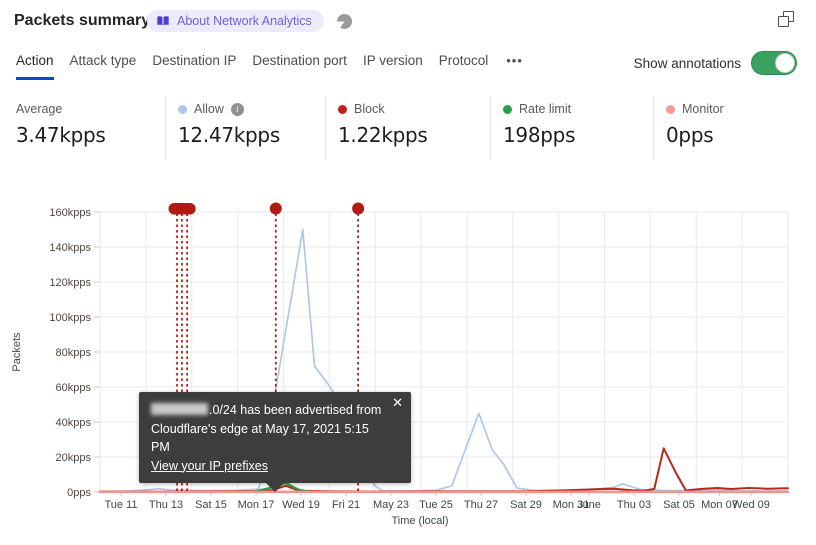  I want to click on stat-rate-limit: Rate limit 198pps, so click(571, 128).